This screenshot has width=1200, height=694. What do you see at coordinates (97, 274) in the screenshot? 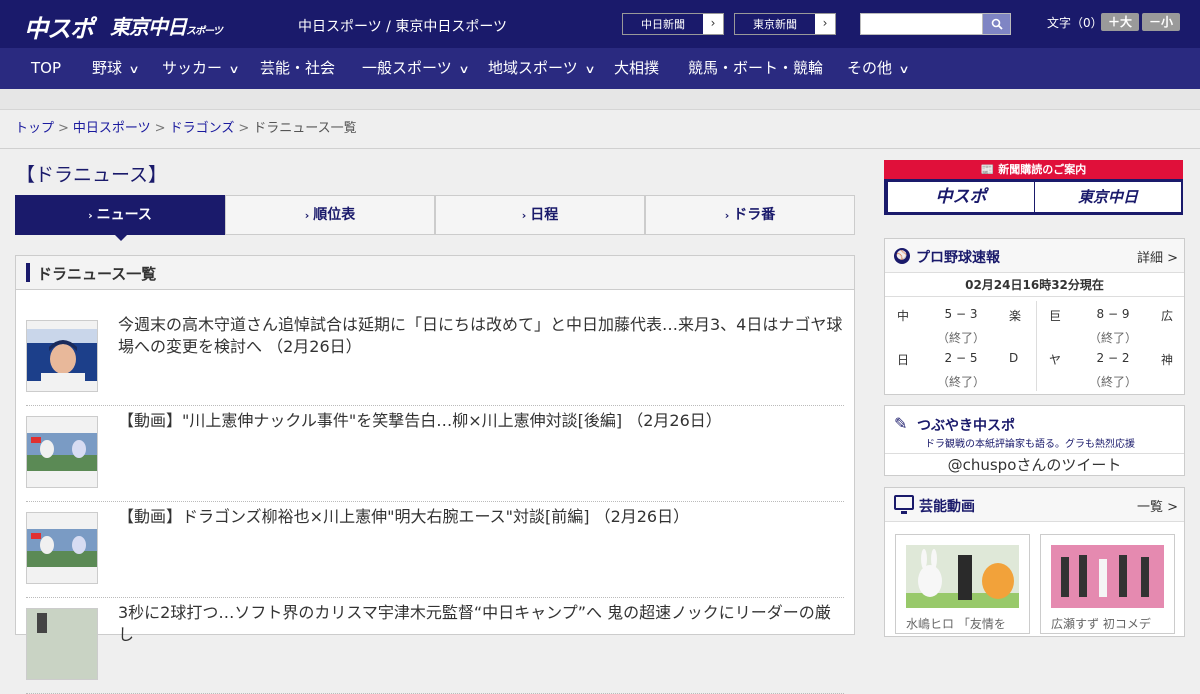
I see `news-list-title: ドラニュース一覧` at bounding box center [97, 274].